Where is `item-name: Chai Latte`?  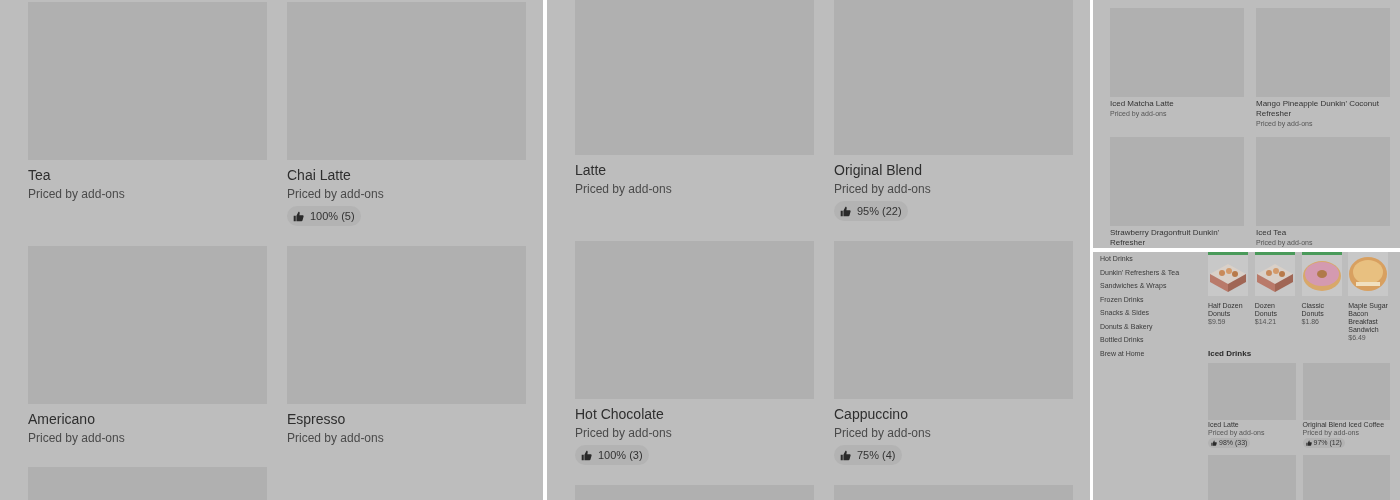
item-name: Chai Latte is located at coordinates (319, 175).